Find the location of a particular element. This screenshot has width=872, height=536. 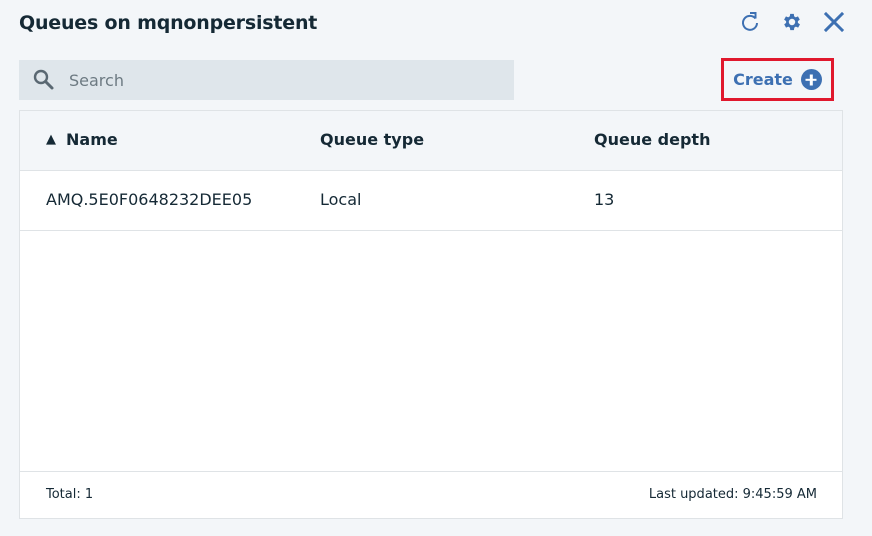

table-footer: Total: 1 Last updated: 9:45:59 AM is located at coordinates (431, 494).